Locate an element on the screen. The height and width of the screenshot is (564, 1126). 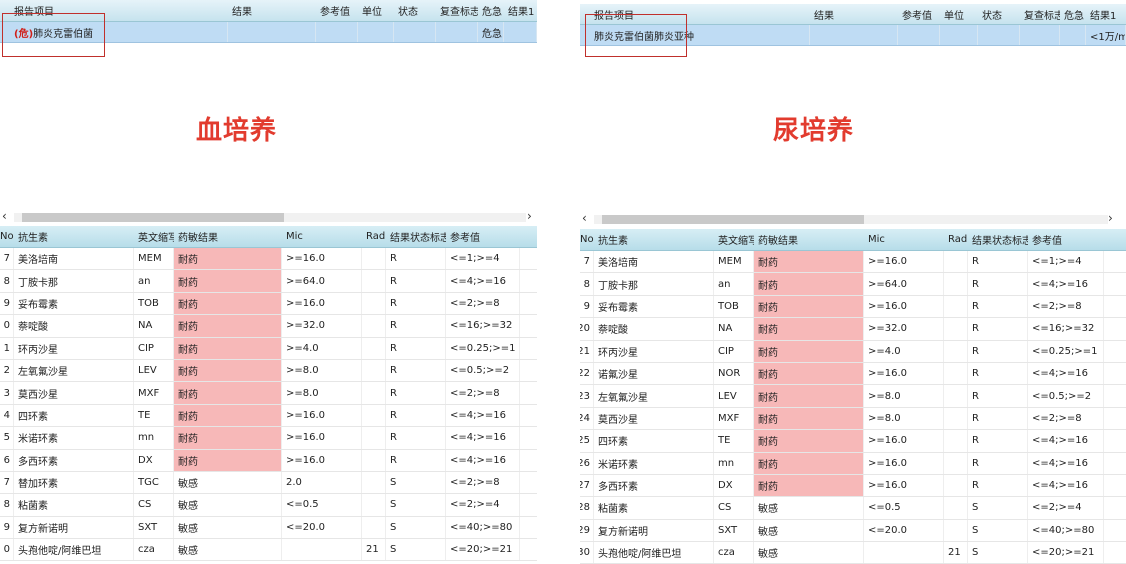
row-no: 2 is located at coordinates (7, 370).